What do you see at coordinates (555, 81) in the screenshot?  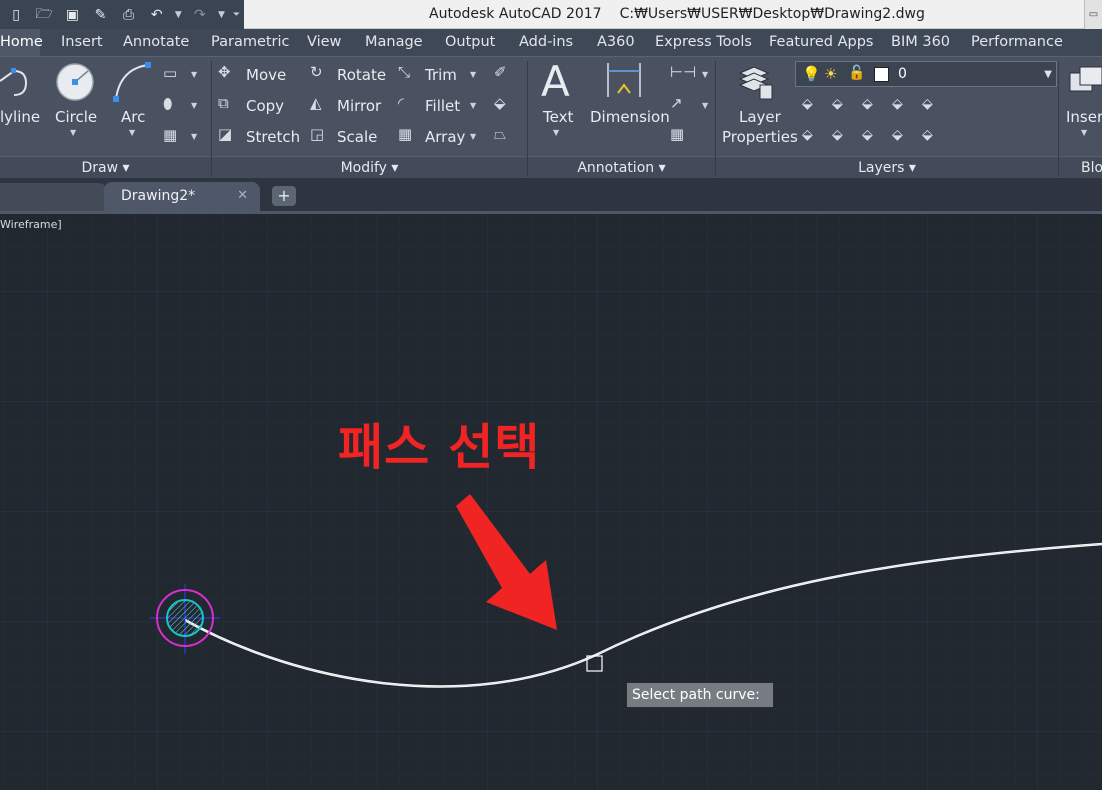 I see `text-icon: A` at bounding box center [555, 81].